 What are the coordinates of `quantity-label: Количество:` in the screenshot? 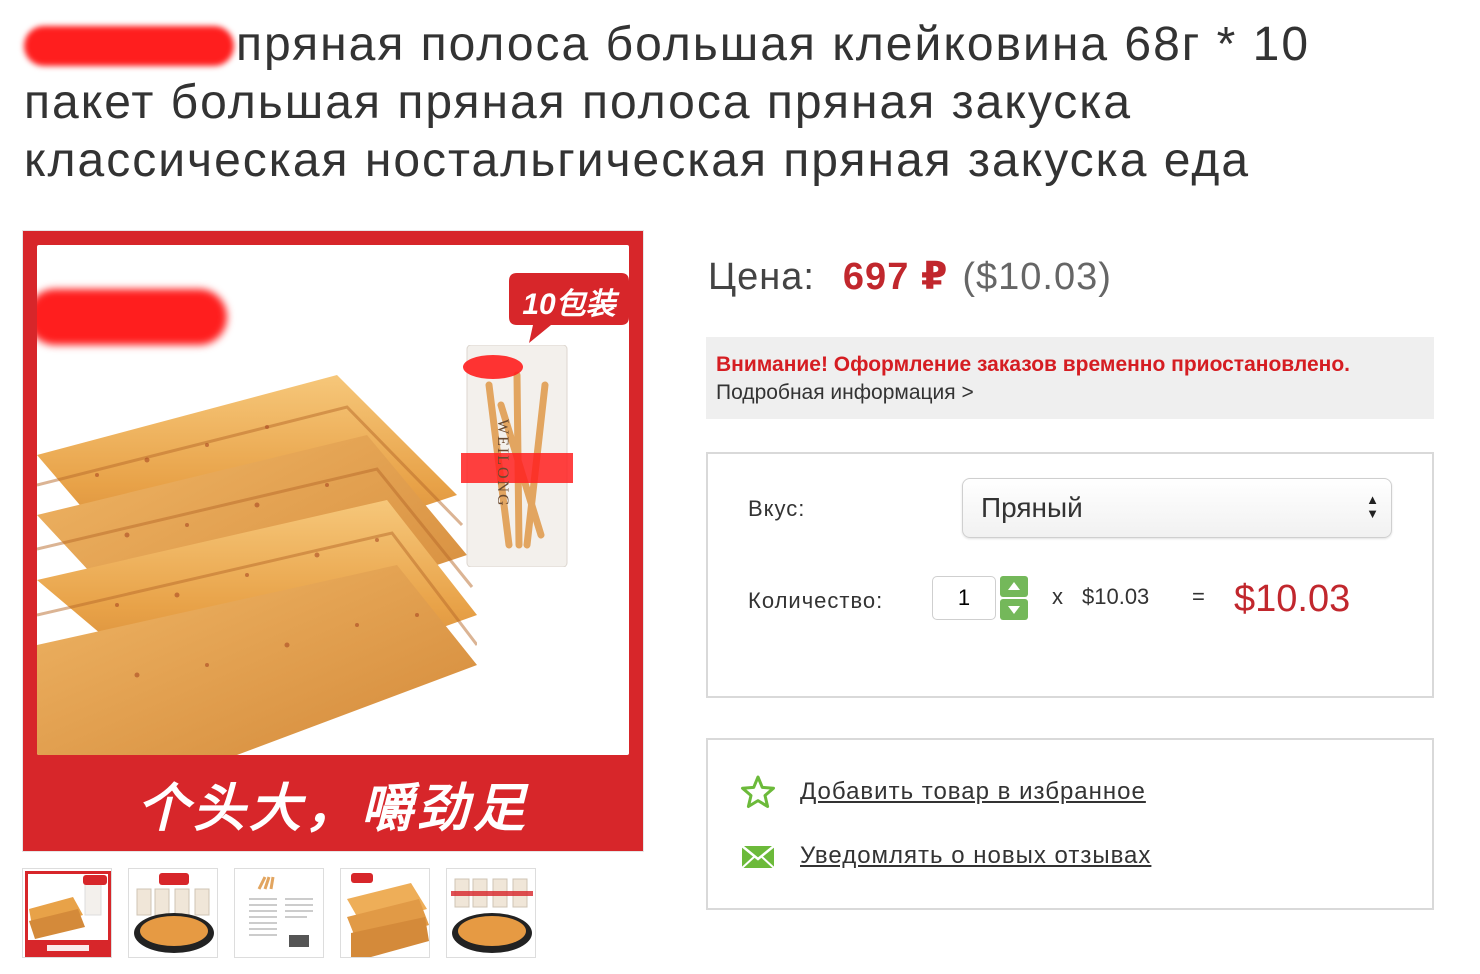 It's located at (816, 600).